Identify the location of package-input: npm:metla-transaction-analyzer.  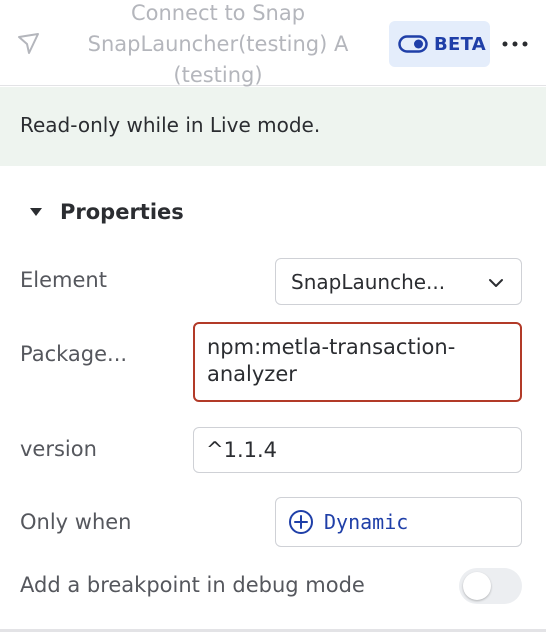
(357, 362).